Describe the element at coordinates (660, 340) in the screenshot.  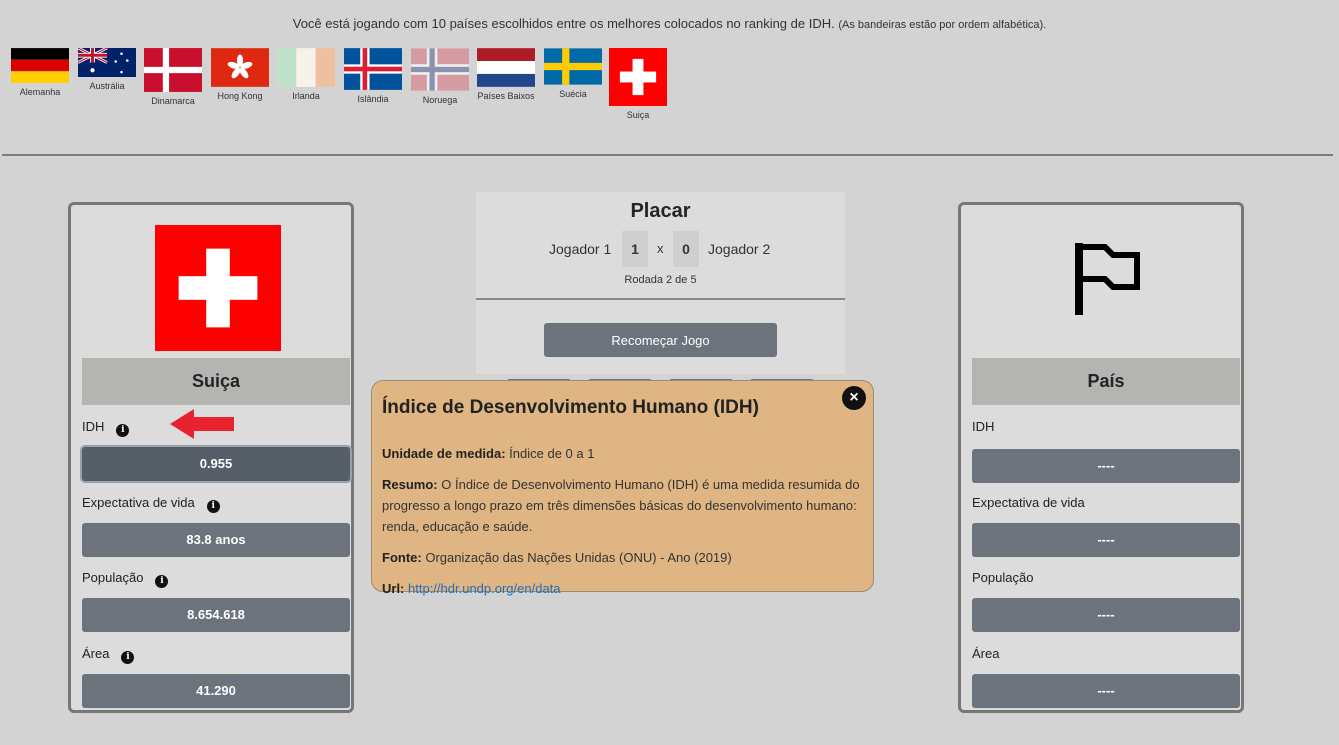
I see `restart-button: Recomeçar Jogo` at that location.